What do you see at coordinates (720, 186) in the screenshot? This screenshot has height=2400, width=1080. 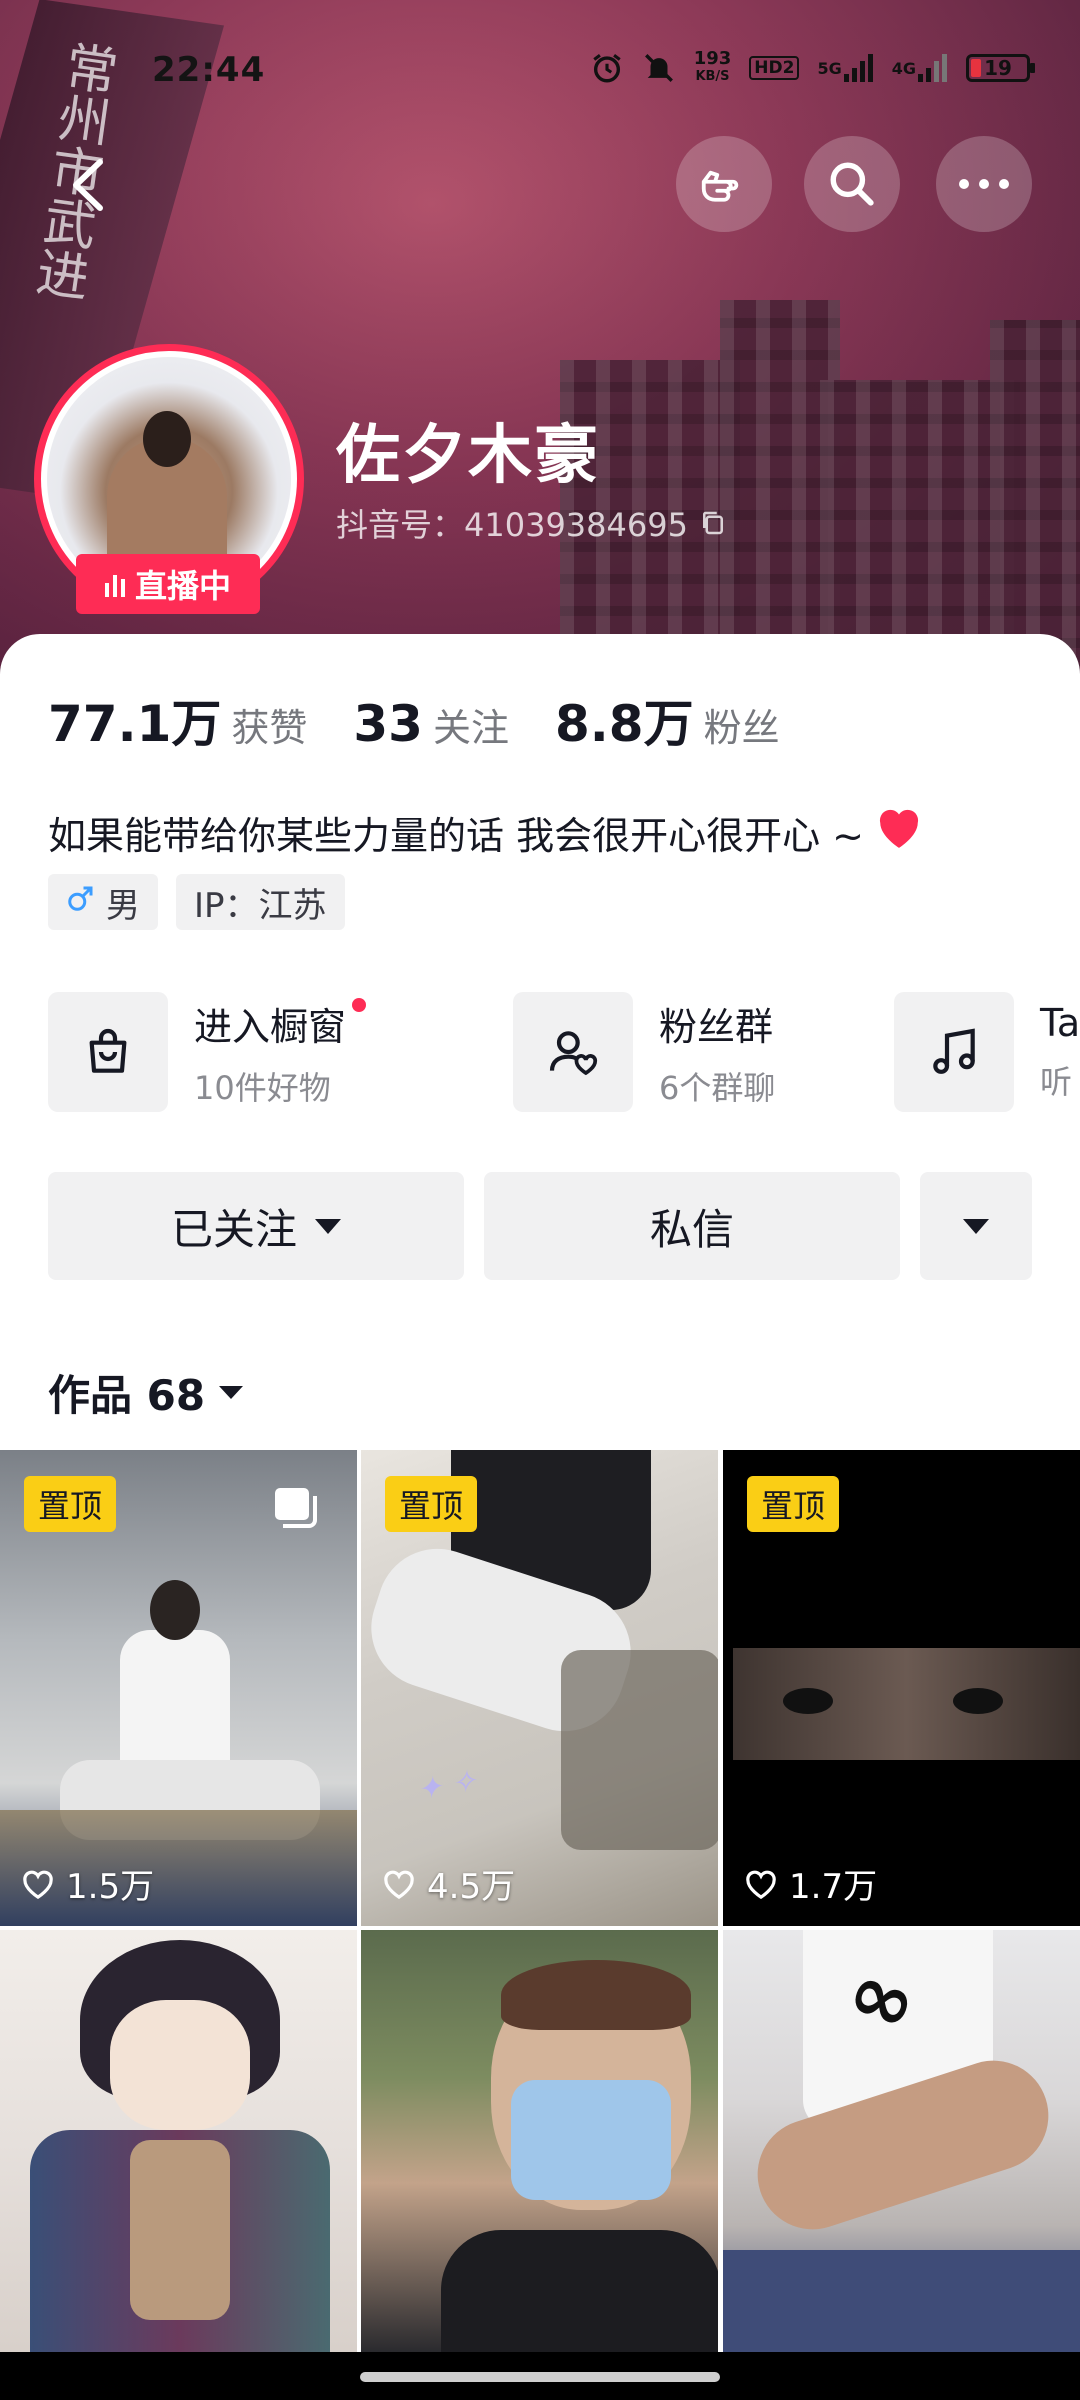 I see `hand-pointer-icon` at bounding box center [720, 186].